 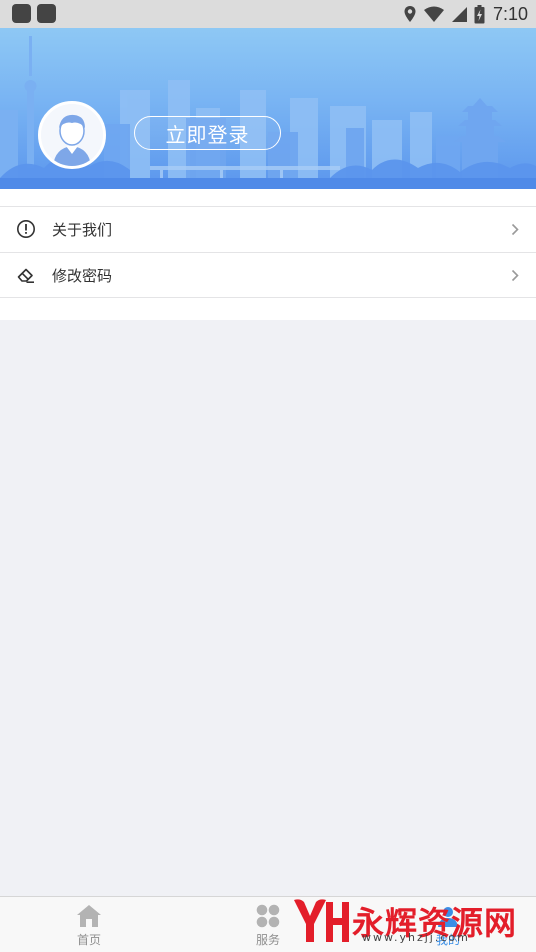 What do you see at coordinates (321, 920) in the screenshot?
I see `watermark-yh-logo-icon` at bounding box center [321, 920].